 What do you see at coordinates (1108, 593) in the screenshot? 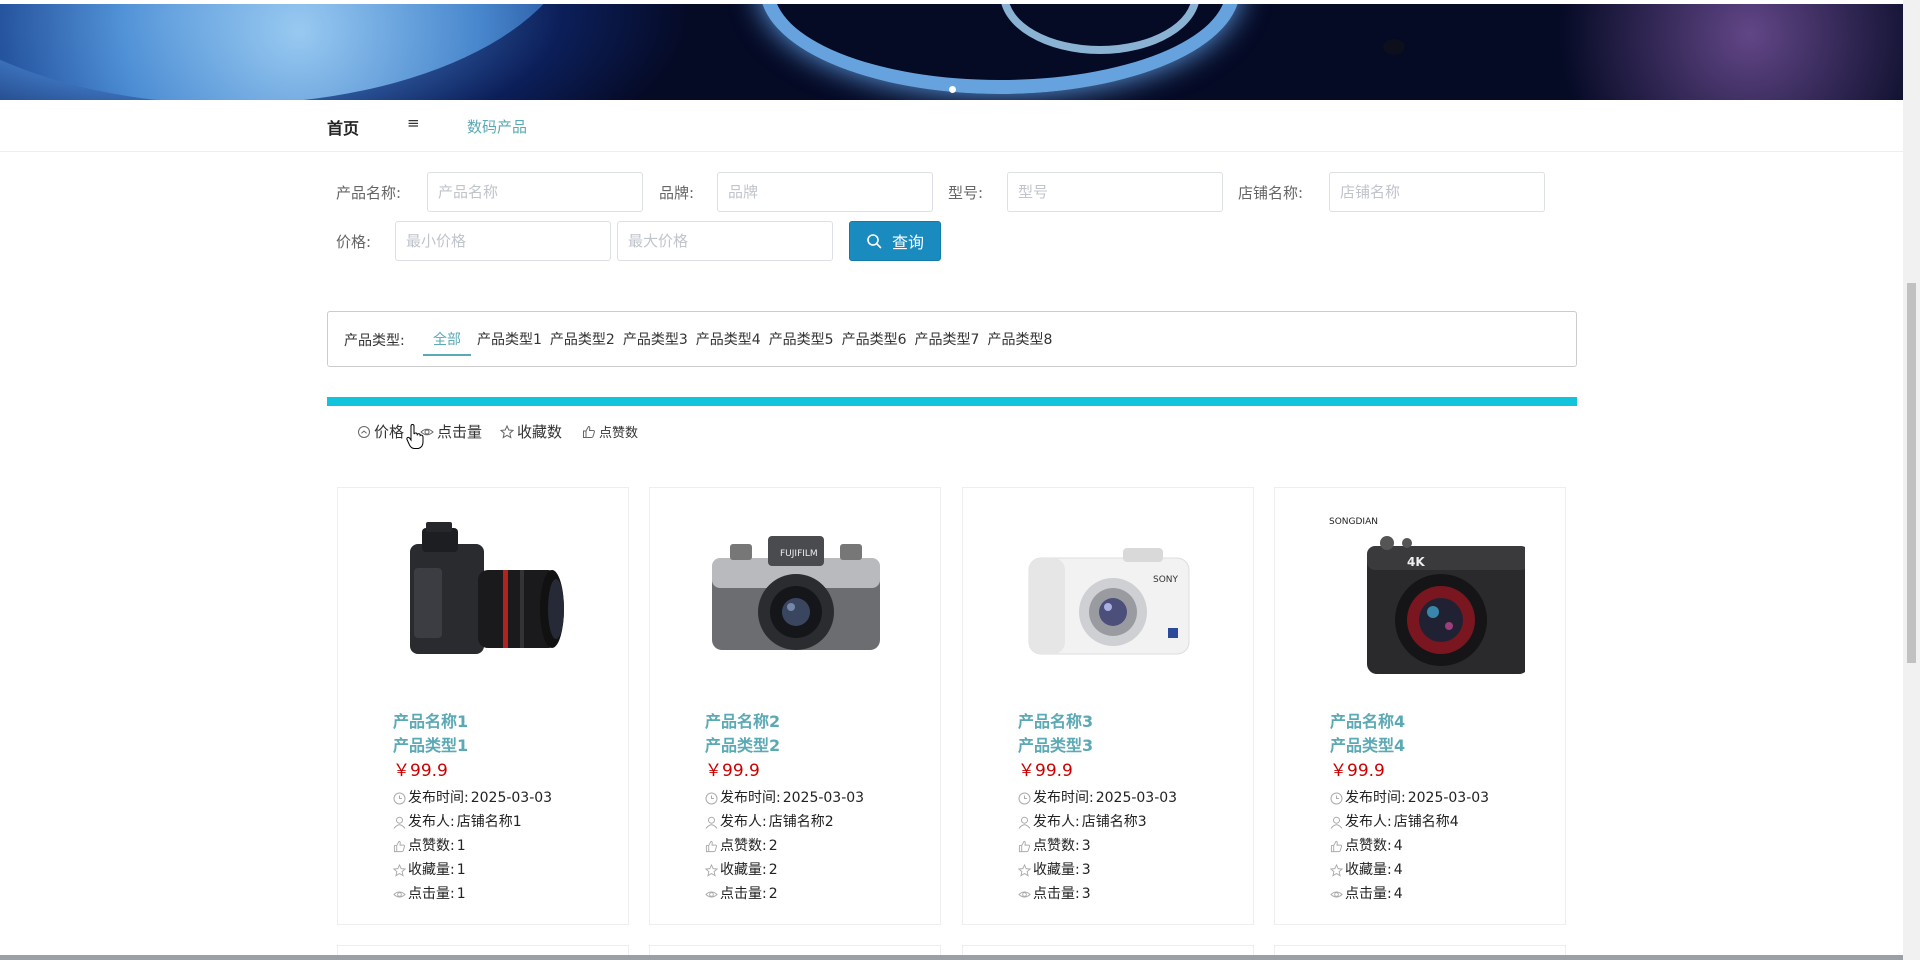
I see `product-image: SONY` at bounding box center [1108, 593].